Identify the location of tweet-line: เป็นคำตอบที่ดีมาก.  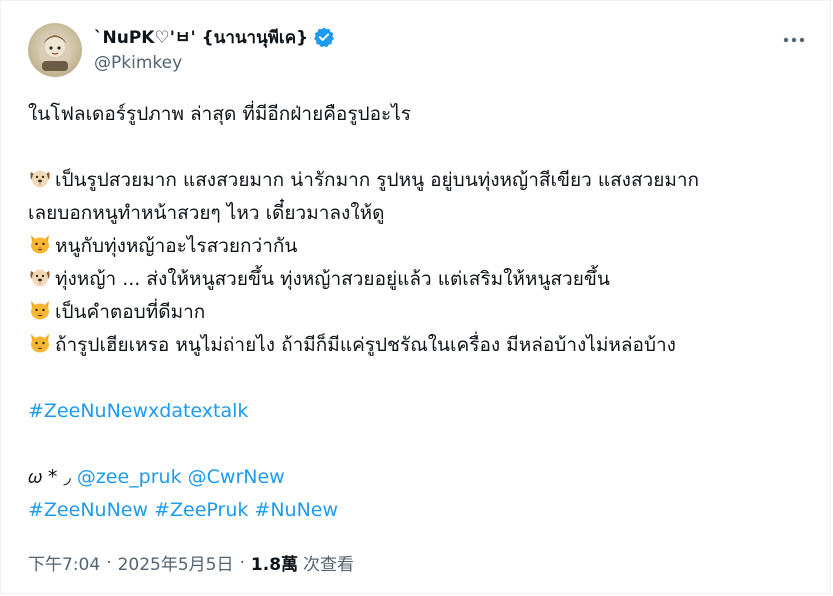
(423, 312).